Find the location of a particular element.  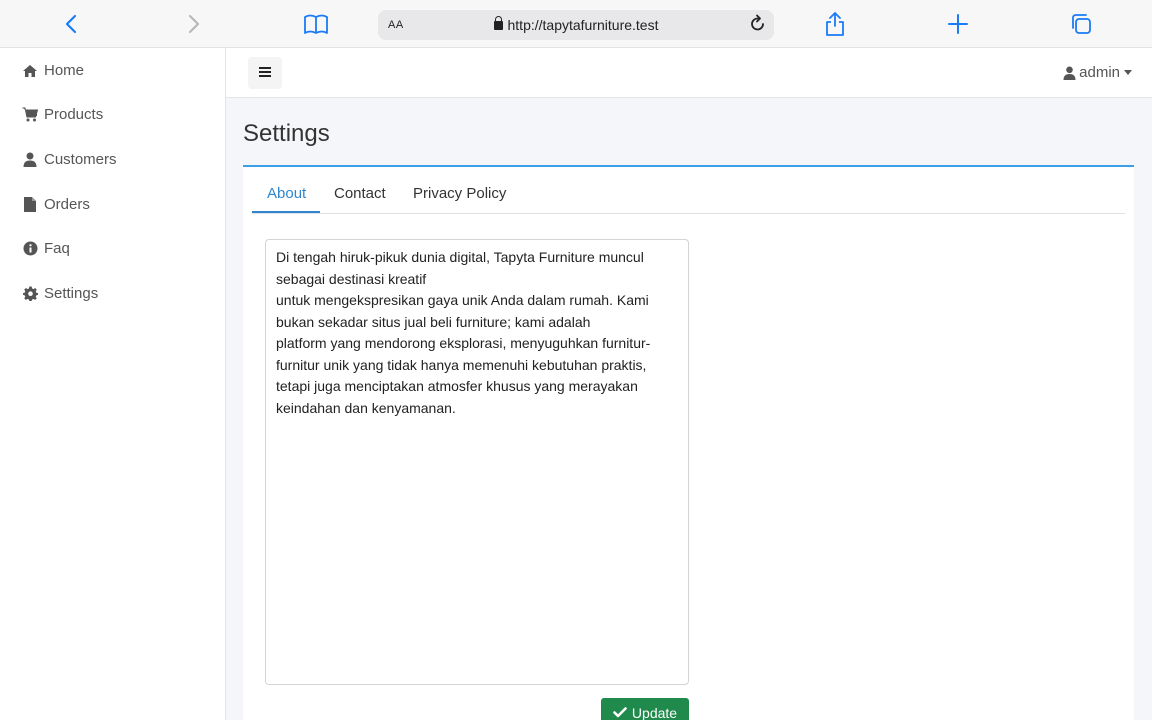

user-name: admin is located at coordinates (1099, 72).